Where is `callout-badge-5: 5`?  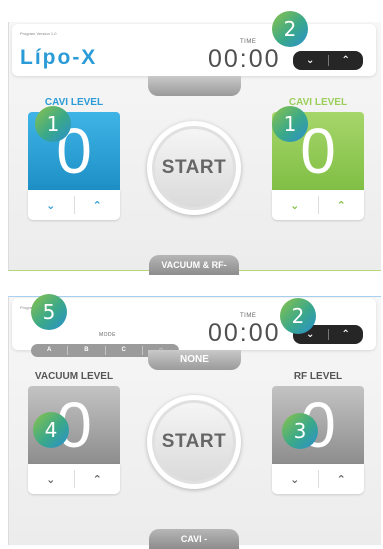
callout-badge-5: 5 is located at coordinates (49, 312).